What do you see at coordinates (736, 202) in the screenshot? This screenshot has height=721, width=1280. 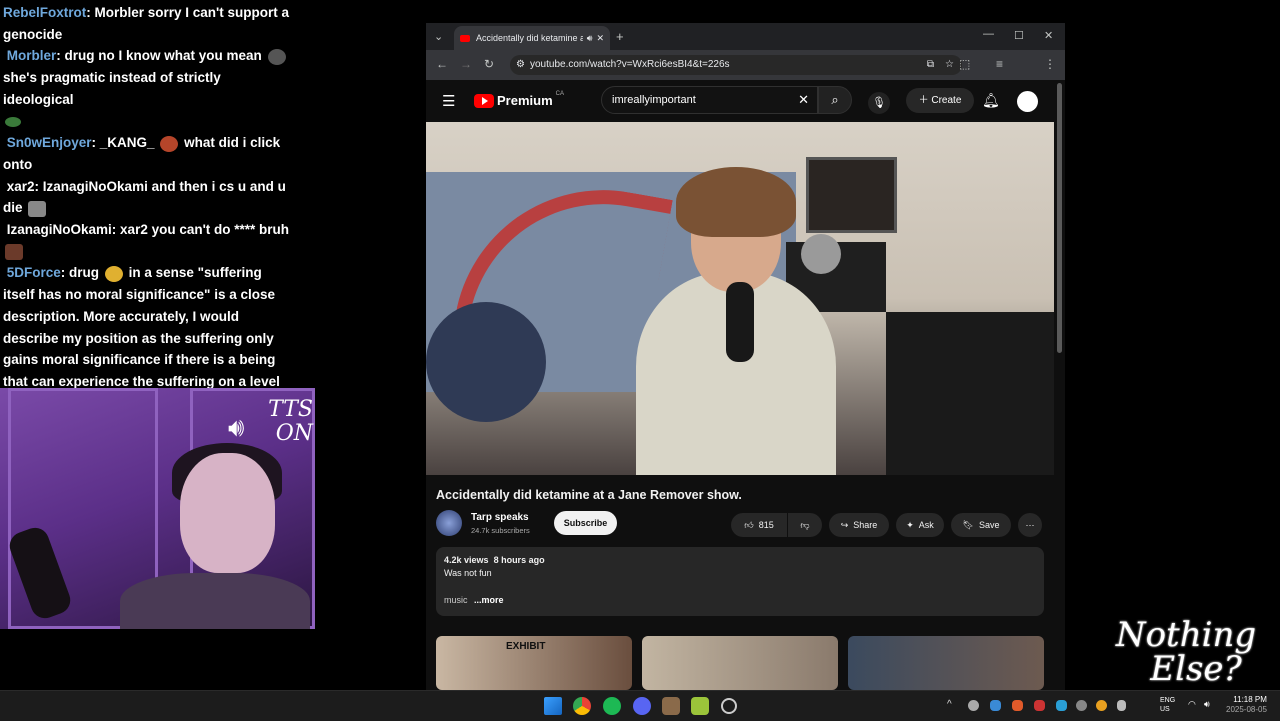 I see `video-person-hair` at bounding box center [736, 202].